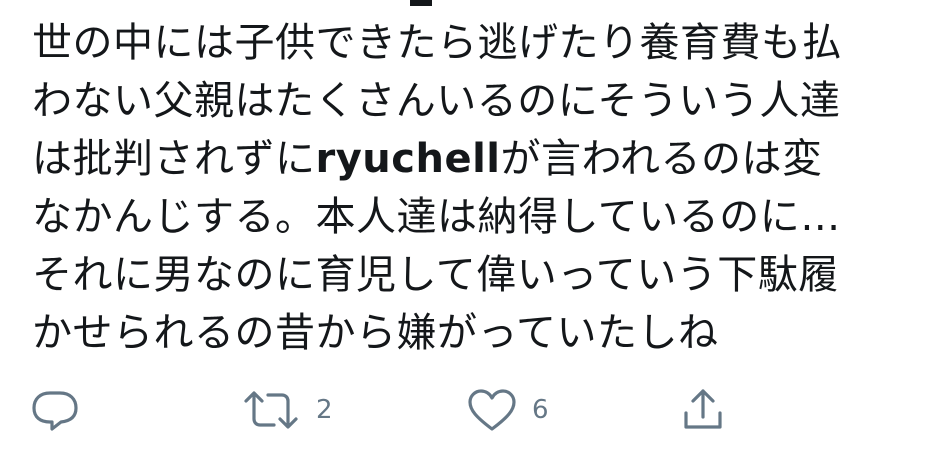  What do you see at coordinates (436, 101) in the screenshot?
I see `tweet-line: わない父親はたくさんいるのにそういう人達` at bounding box center [436, 101].